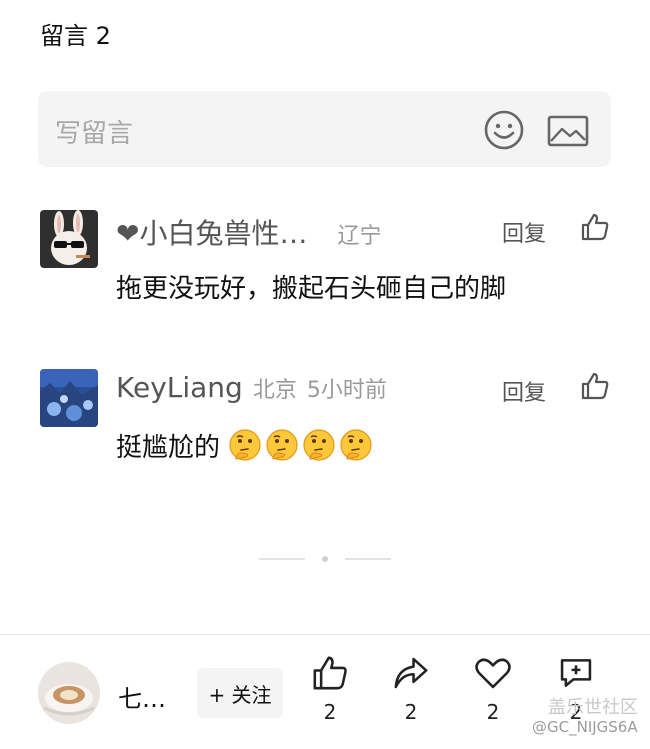 This screenshot has width=650, height=749. What do you see at coordinates (324, 129) in the screenshot?
I see `comment-input: 写留言` at bounding box center [324, 129].